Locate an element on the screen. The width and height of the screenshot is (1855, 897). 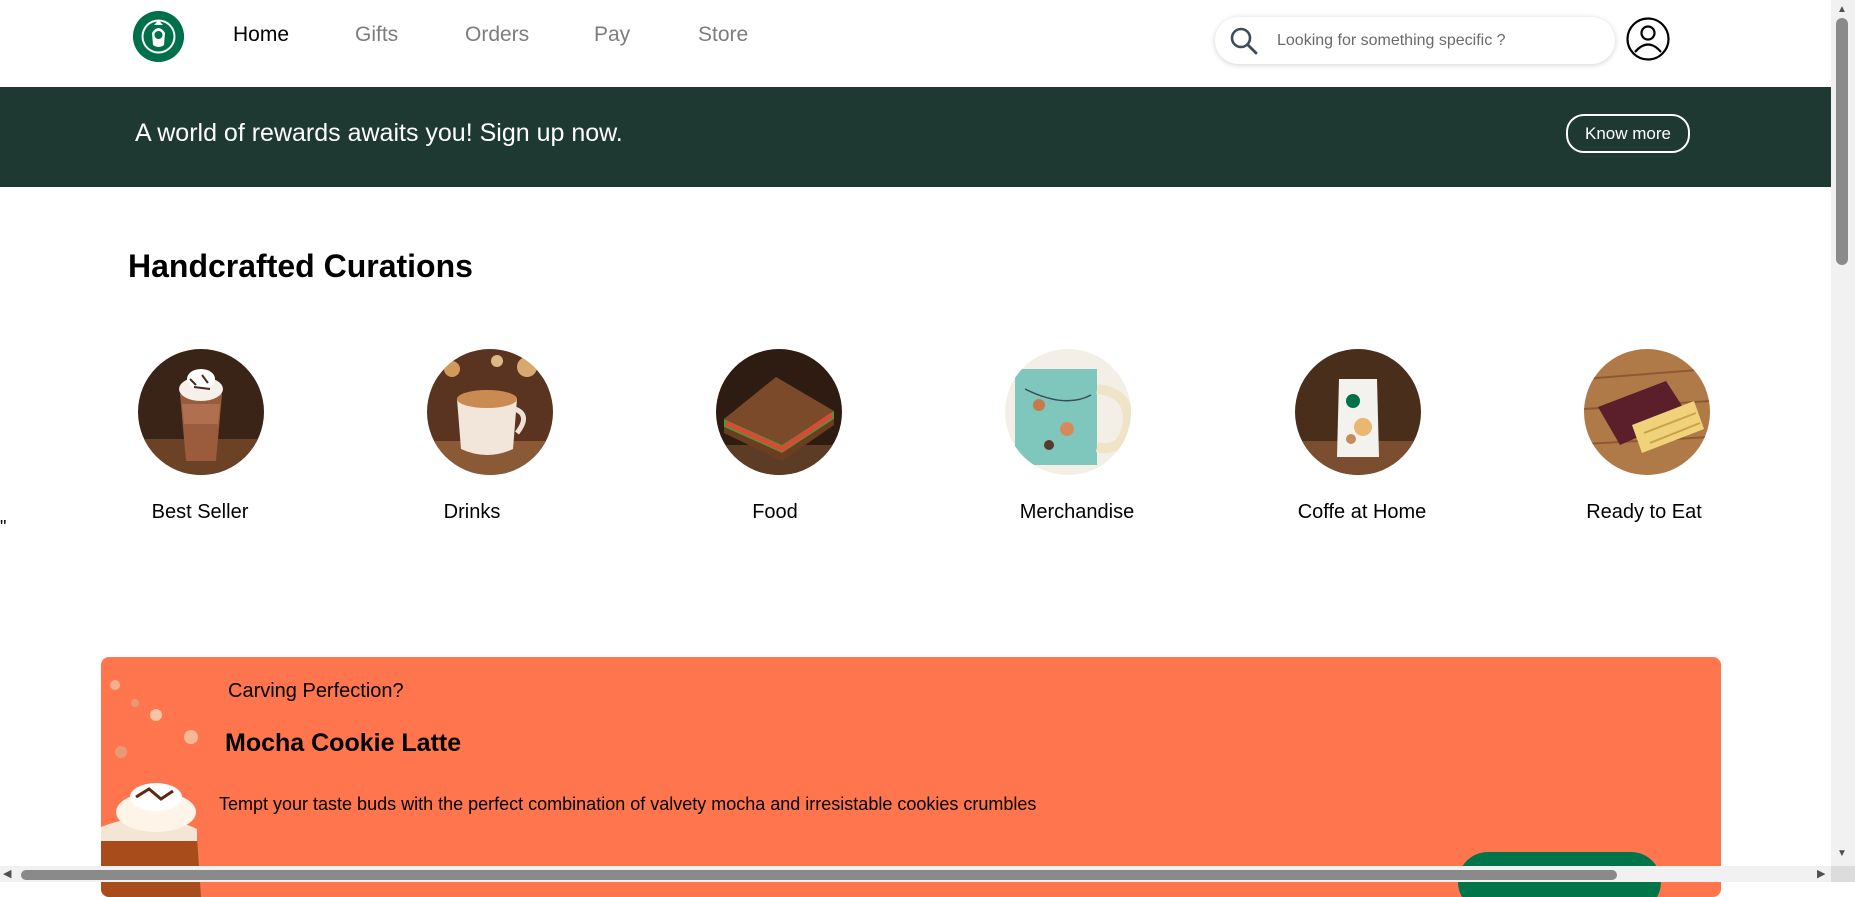
category-merchandise is located at coordinates (1068, 412).